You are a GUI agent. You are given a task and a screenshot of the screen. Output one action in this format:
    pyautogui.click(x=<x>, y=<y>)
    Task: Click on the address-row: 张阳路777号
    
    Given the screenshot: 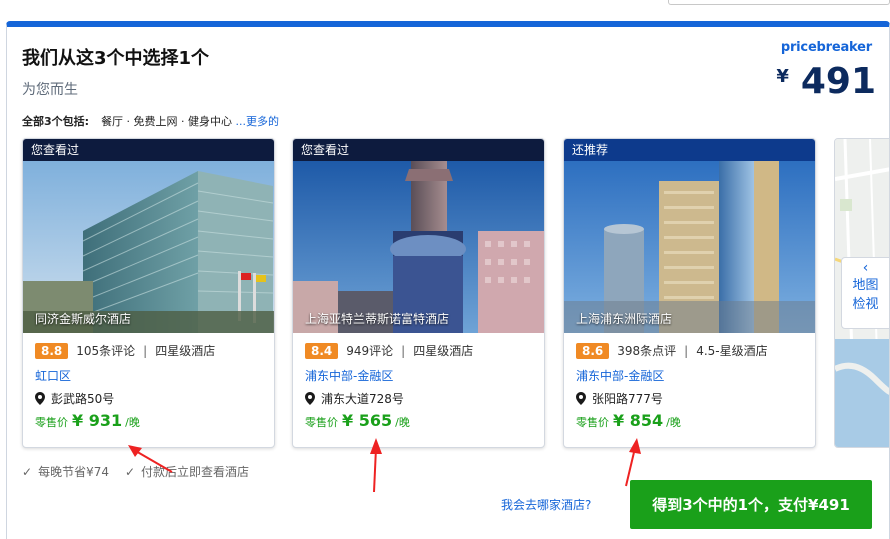 What is the action you would take?
    pyautogui.click(x=619, y=398)
    